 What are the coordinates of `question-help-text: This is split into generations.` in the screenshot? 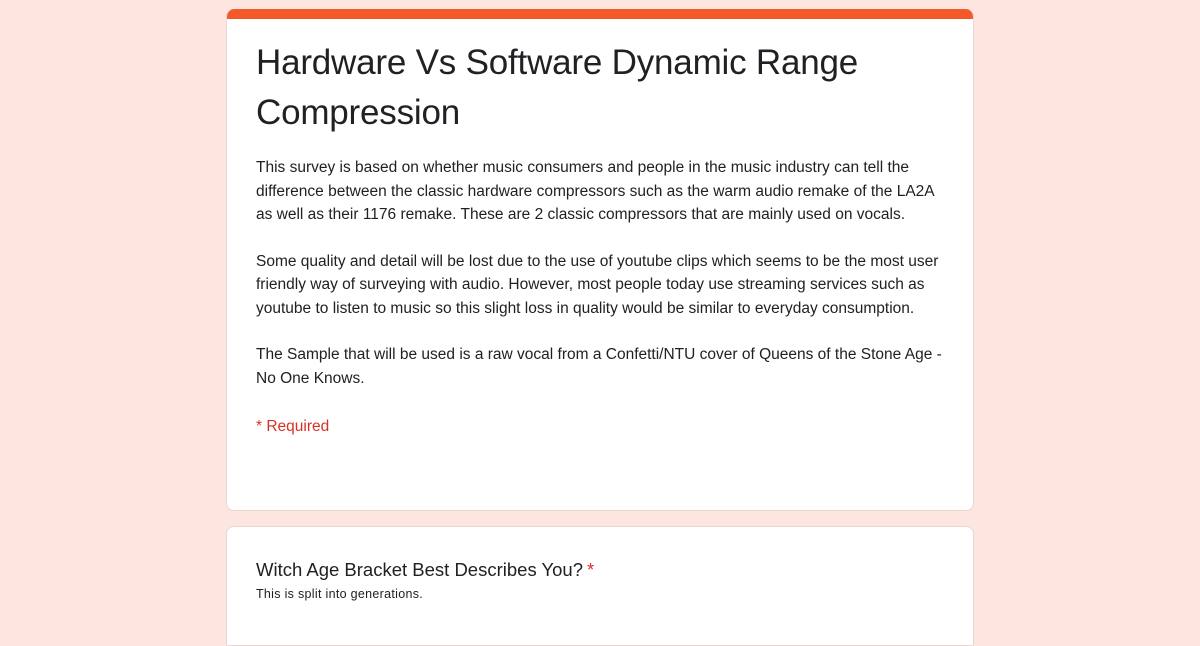 It's located at (340, 594).